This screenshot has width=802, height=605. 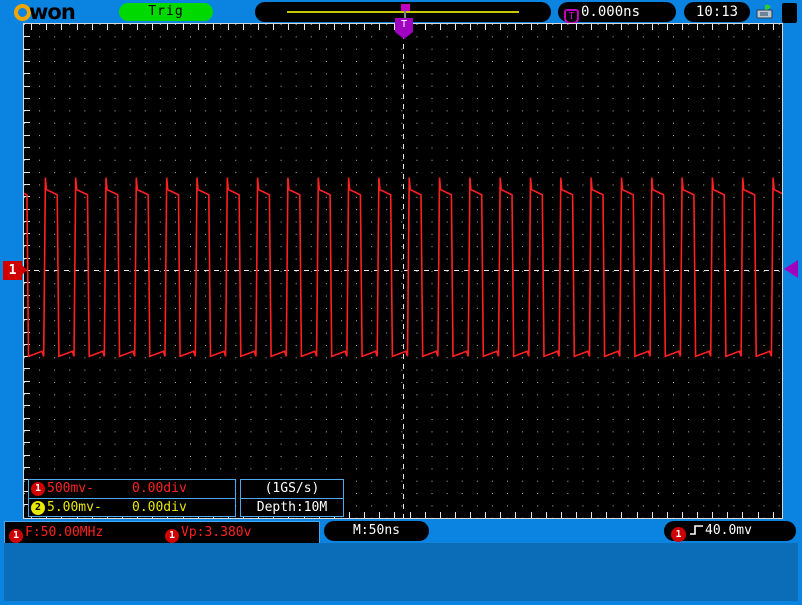 I want to click on timebase-display: M:50ns, so click(x=376, y=531).